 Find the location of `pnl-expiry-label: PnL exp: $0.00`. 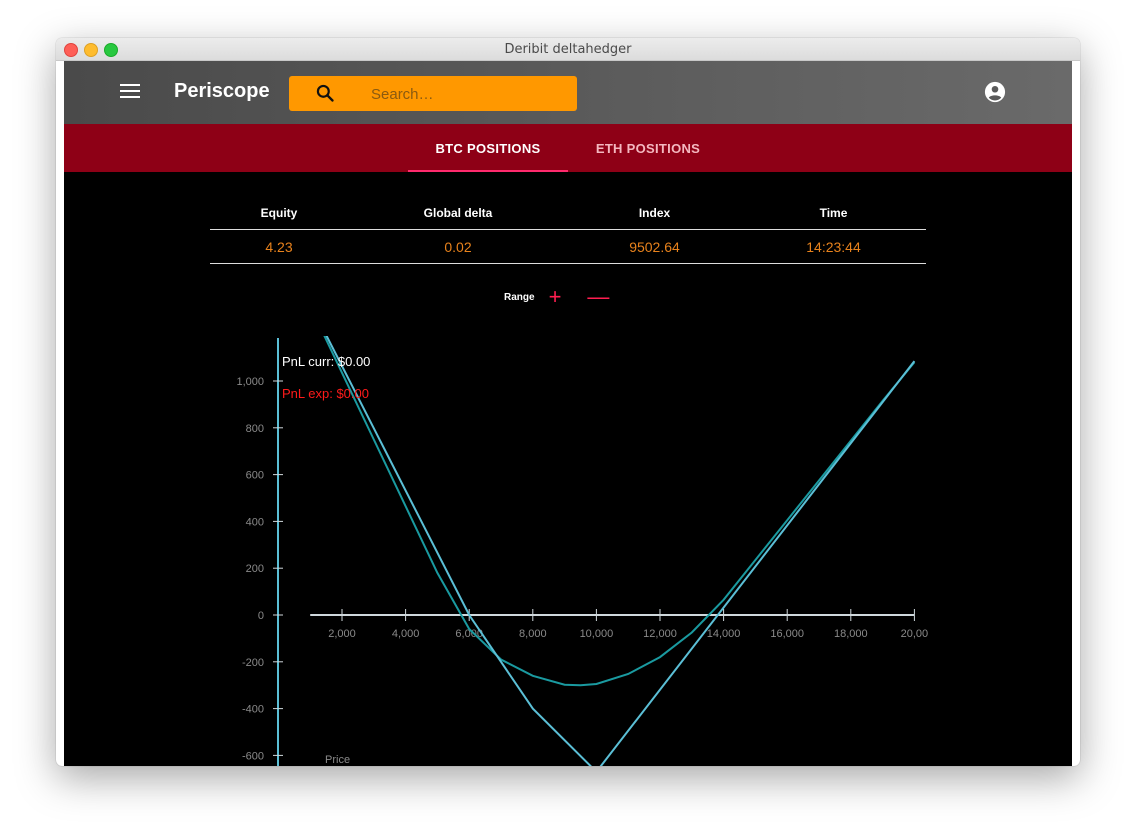

pnl-expiry-label: PnL exp: $0.00 is located at coordinates (325, 393).